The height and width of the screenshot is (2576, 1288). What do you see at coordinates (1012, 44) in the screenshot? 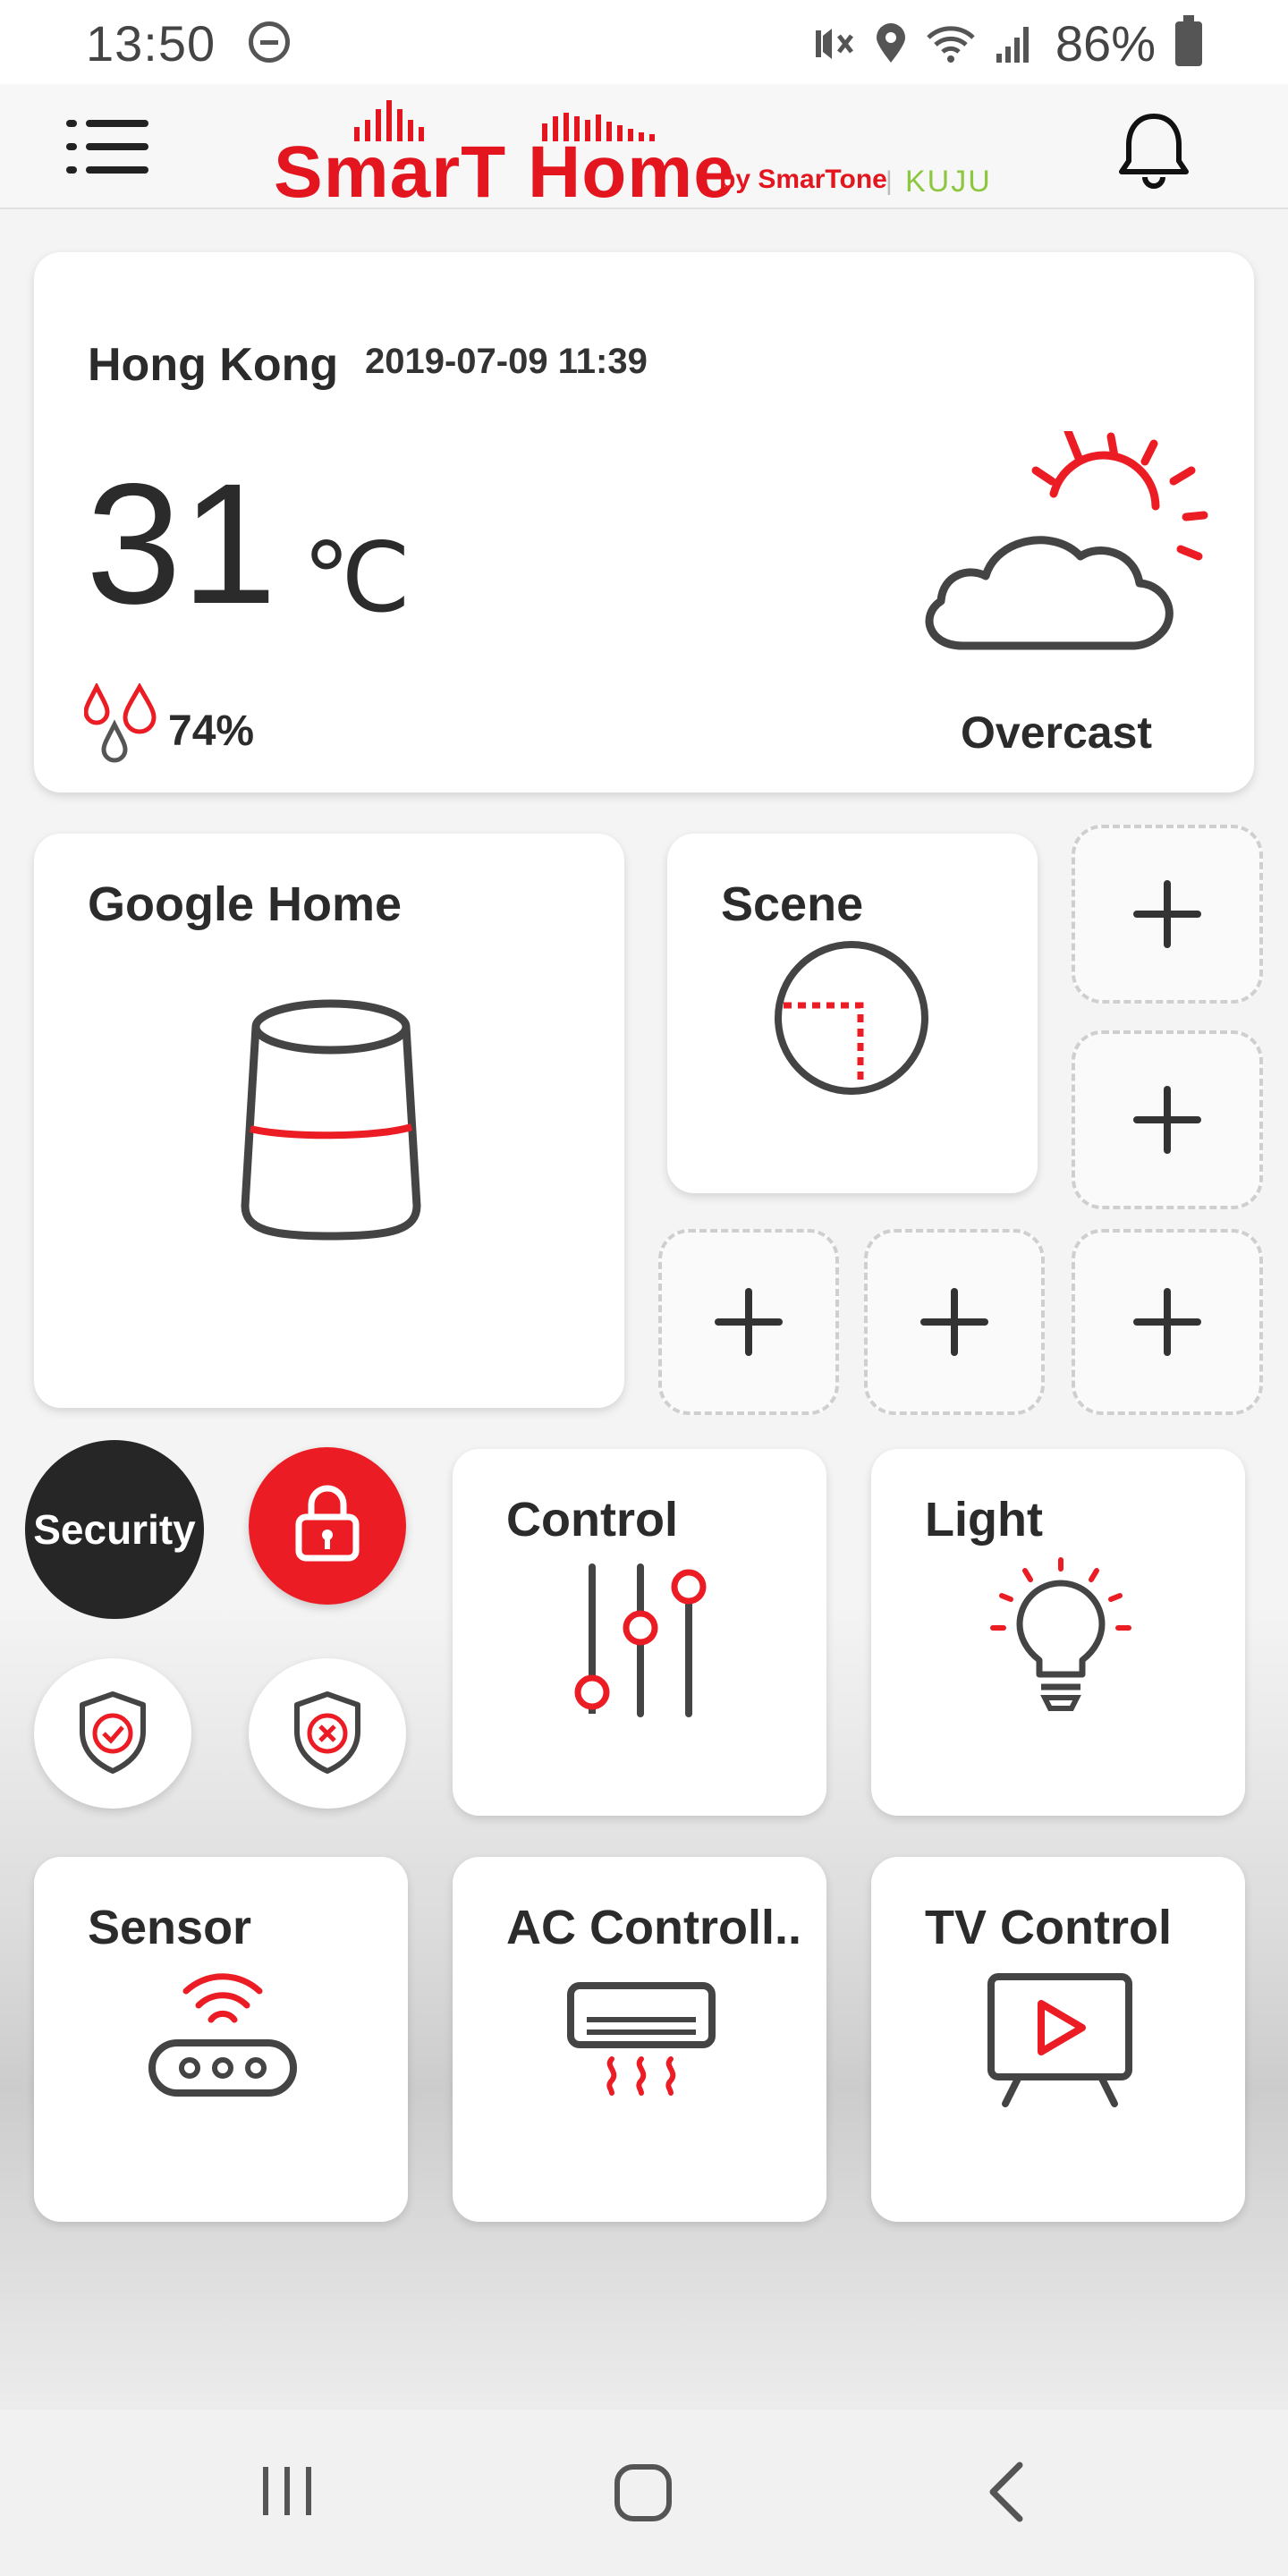
I see `signal-icon` at bounding box center [1012, 44].